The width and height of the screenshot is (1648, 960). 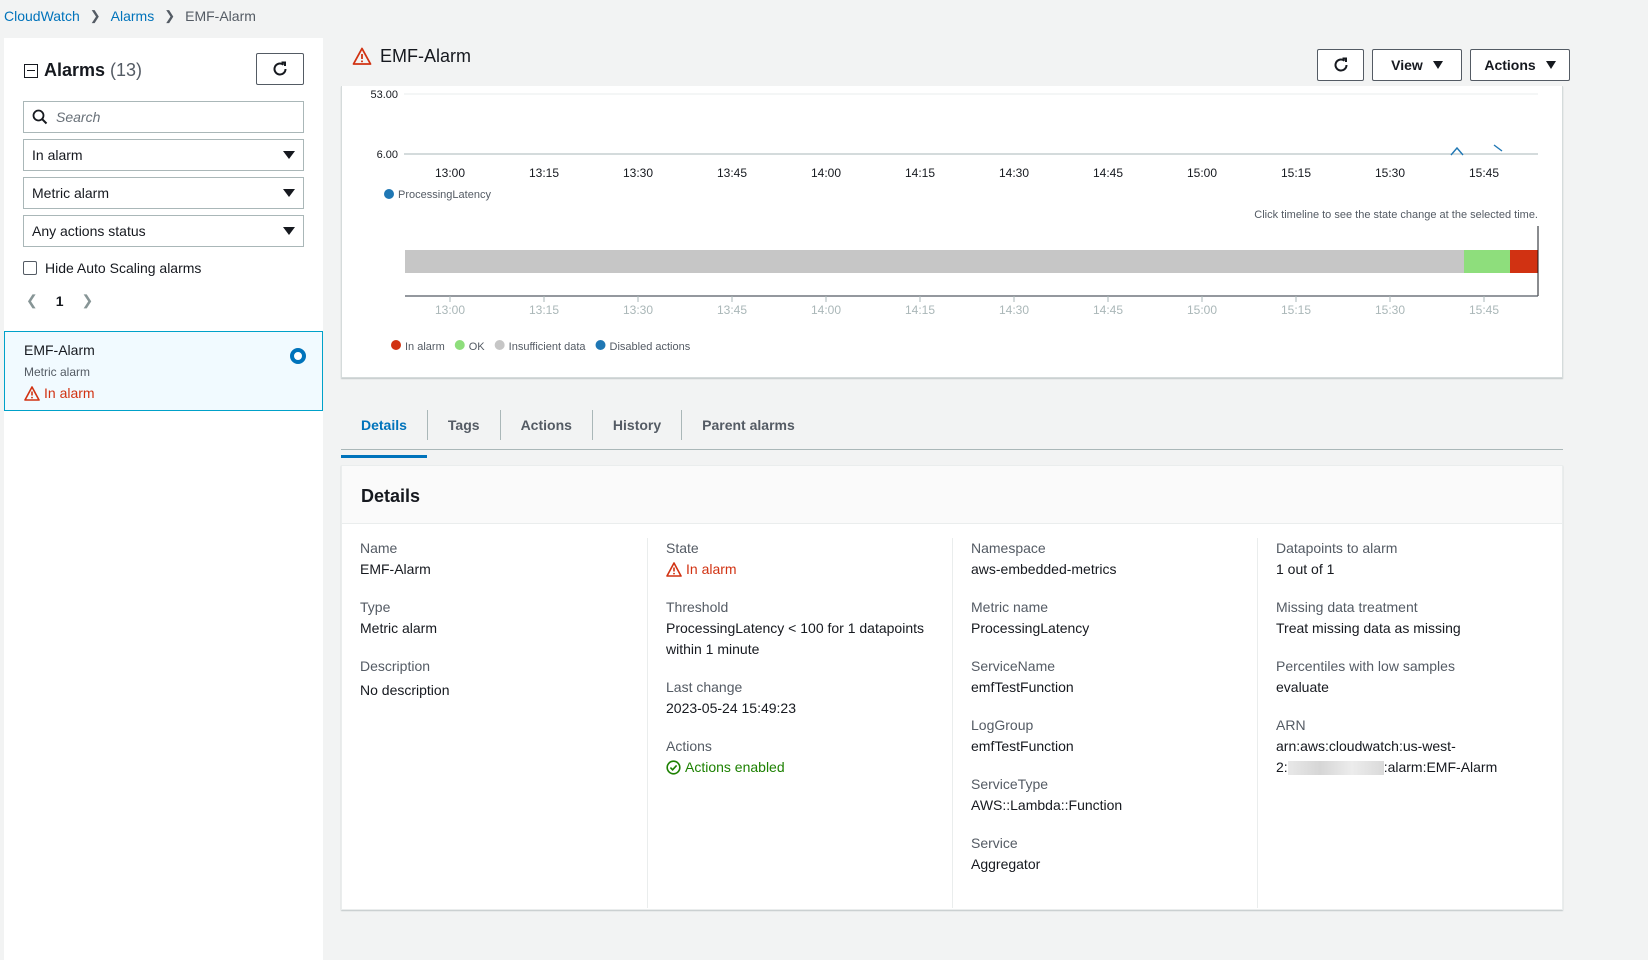 What do you see at coordinates (650, 347) in the screenshot?
I see `timeline-legend-label: Disabled actions` at bounding box center [650, 347].